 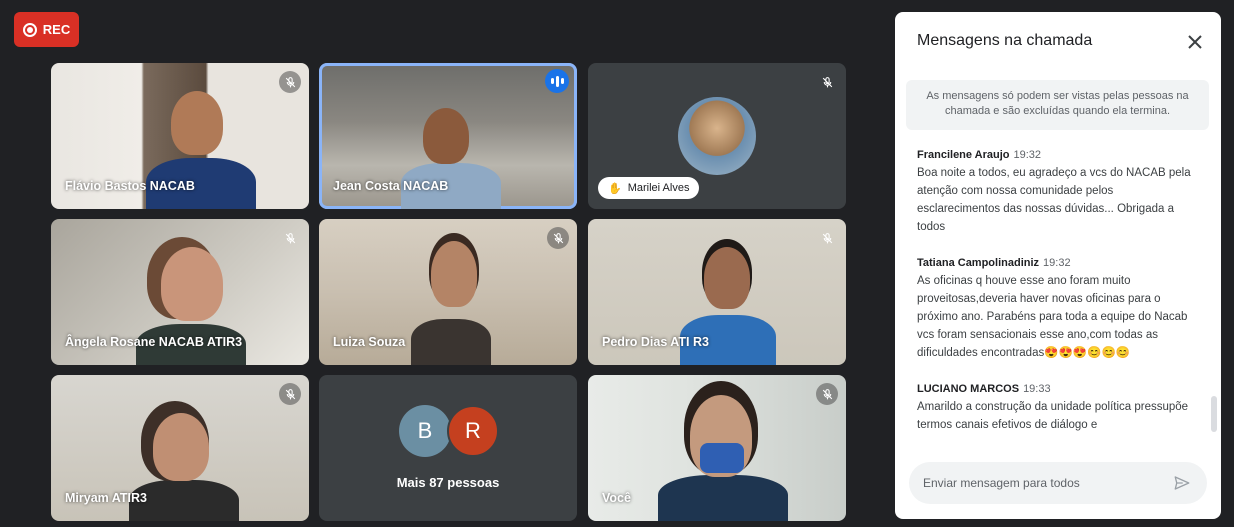 What do you see at coordinates (448, 482) in the screenshot?
I see `more-participants-label: Mais 87 pessoas` at bounding box center [448, 482].